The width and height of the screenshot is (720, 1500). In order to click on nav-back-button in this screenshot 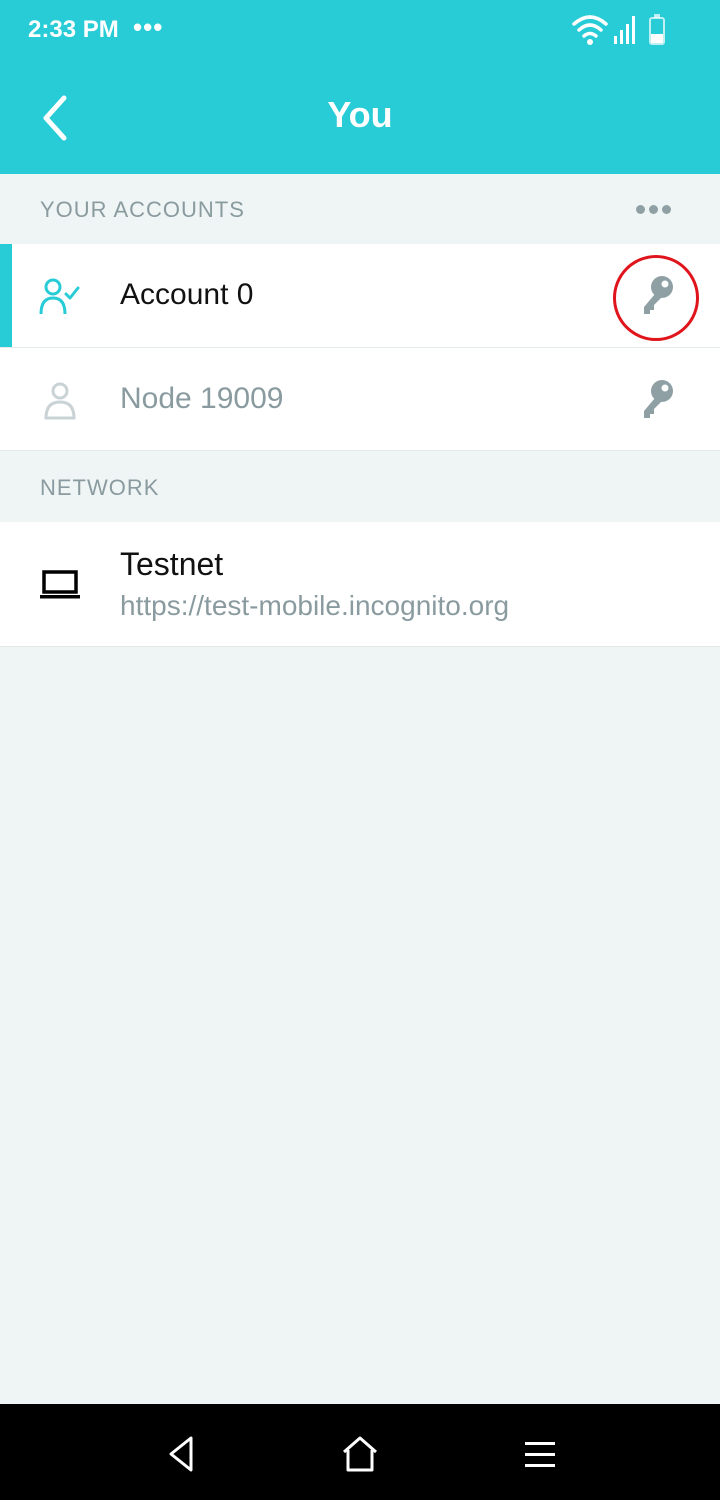, I will do `click(182, 1454)`.